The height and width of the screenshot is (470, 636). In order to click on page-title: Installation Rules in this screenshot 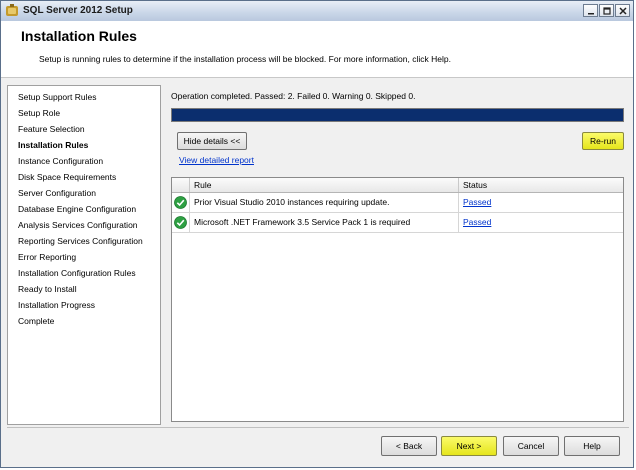, I will do `click(79, 36)`.